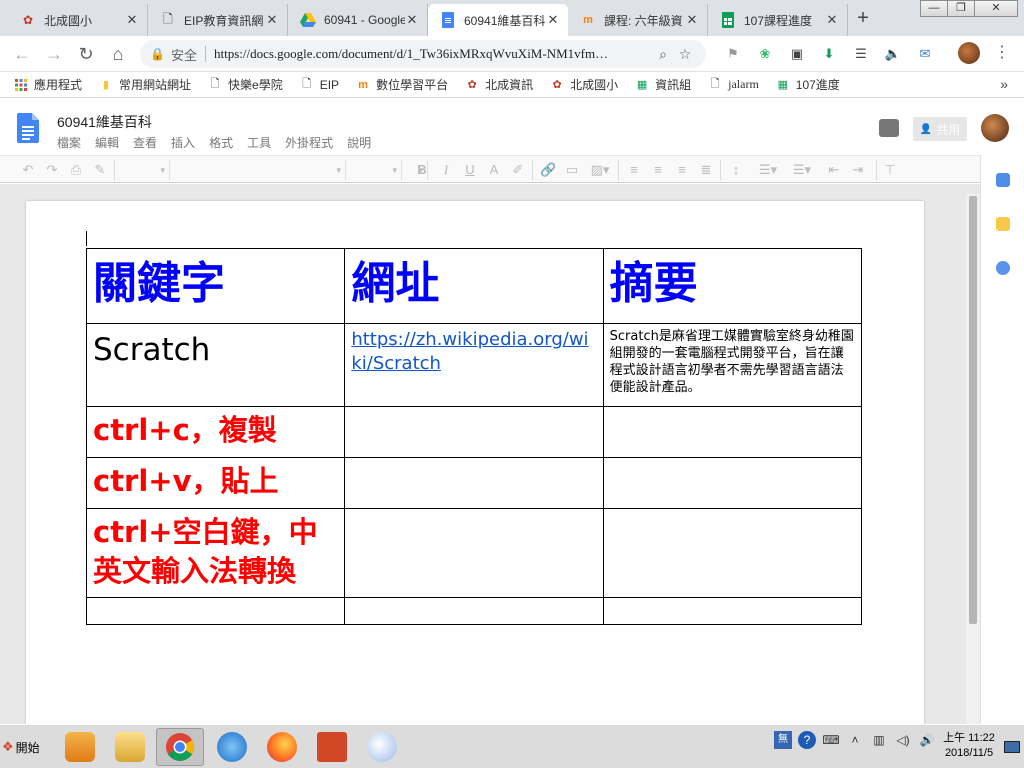 This screenshot has width=1024, height=768. What do you see at coordinates (584, 84) in the screenshot?
I see `bookmark-beicheng-school: ✿ 北成國小` at bounding box center [584, 84].